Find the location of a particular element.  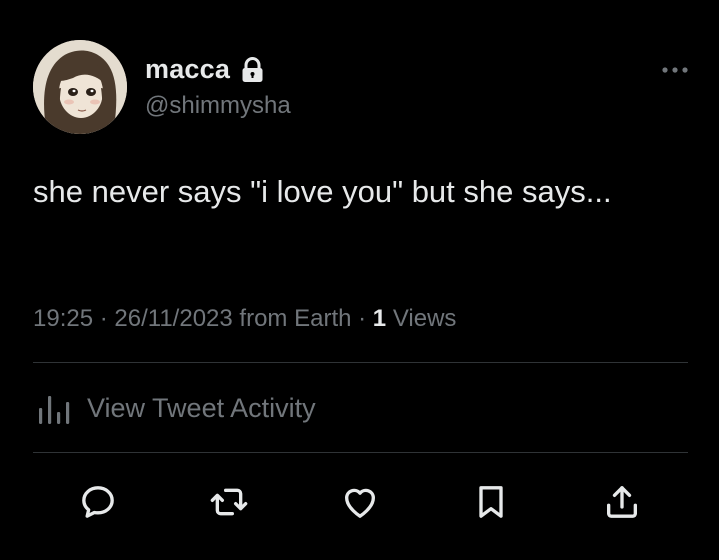

heart-icon is located at coordinates (360, 503).